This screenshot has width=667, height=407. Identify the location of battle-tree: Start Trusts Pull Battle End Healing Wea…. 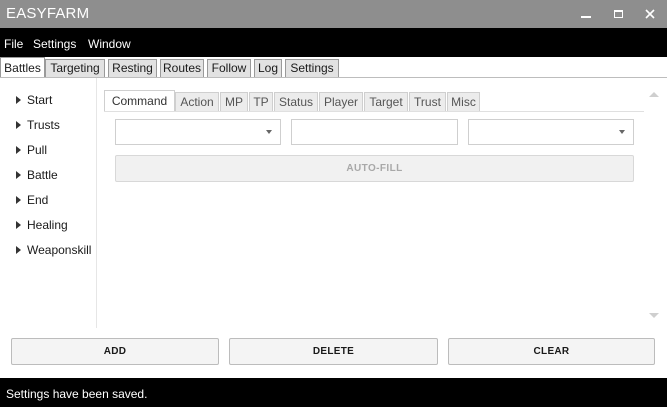
(48, 203).